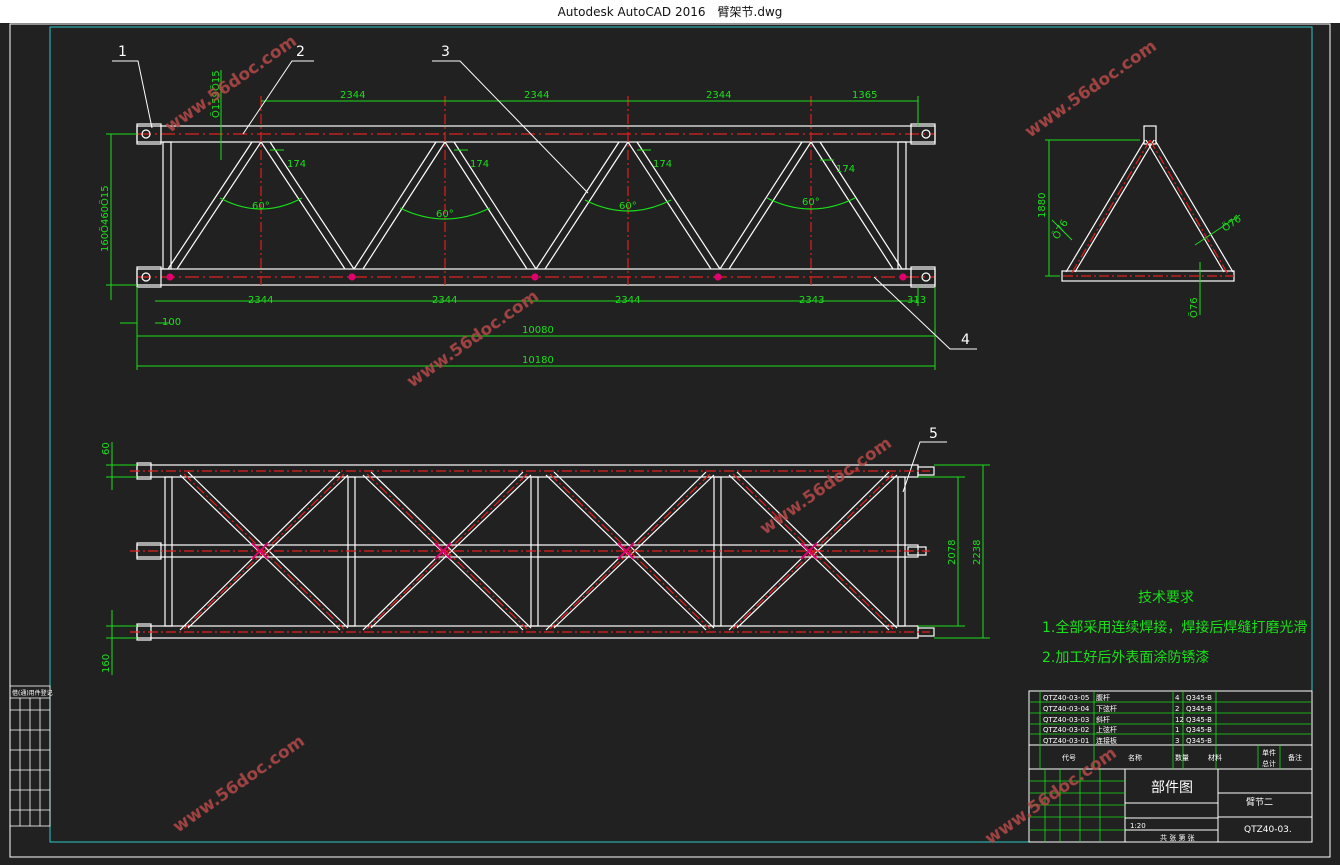 This screenshot has width=1340, height=865. What do you see at coordinates (1172, 788) in the screenshot?
I see `drawing-name: 部件图` at bounding box center [1172, 788].